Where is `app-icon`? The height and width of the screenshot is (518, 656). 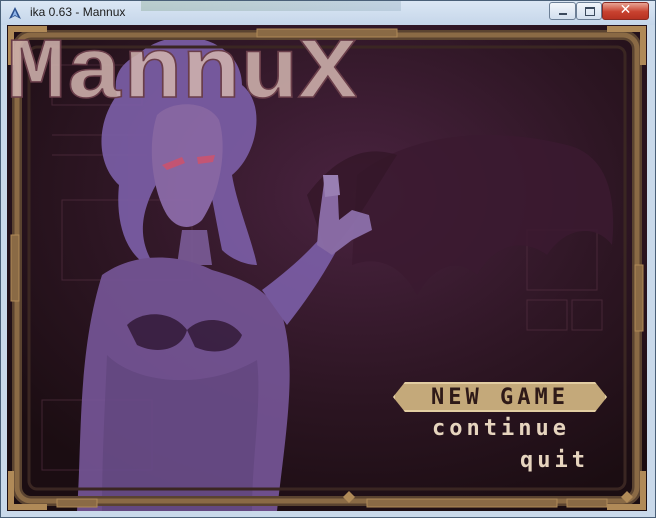
app-icon is located at coordinates (15, 13).